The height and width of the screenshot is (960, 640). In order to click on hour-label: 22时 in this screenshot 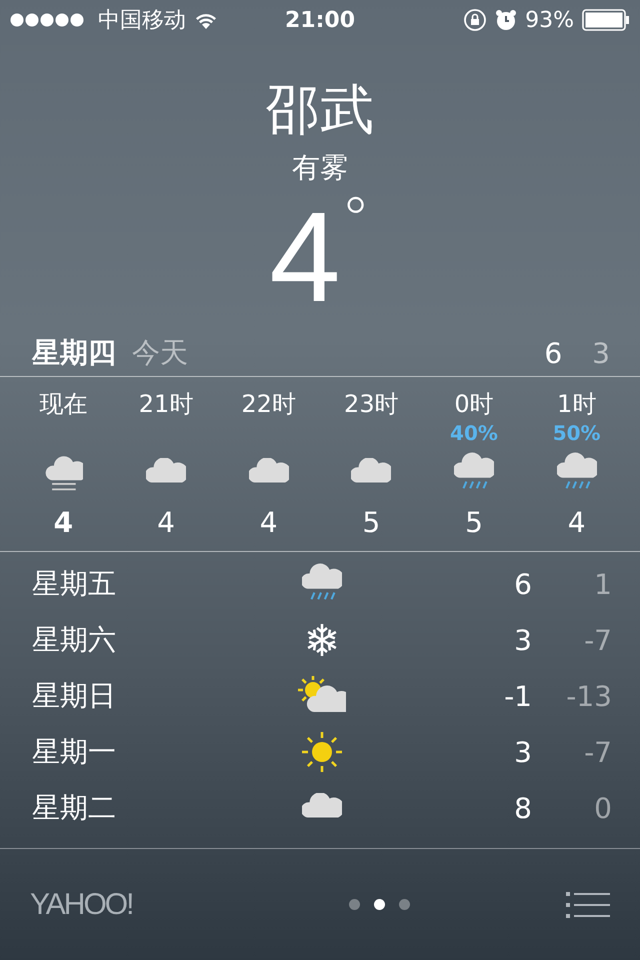, I will do `click(268, 404)`.